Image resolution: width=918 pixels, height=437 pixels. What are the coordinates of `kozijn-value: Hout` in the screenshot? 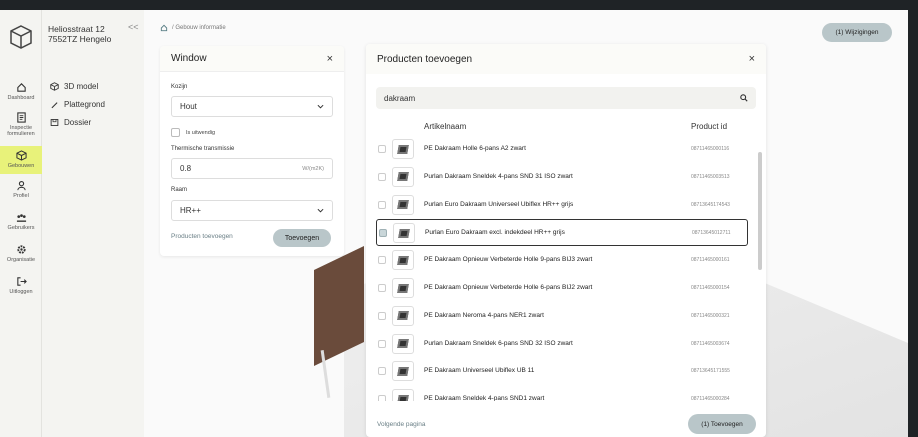 It's located at (188, 106).